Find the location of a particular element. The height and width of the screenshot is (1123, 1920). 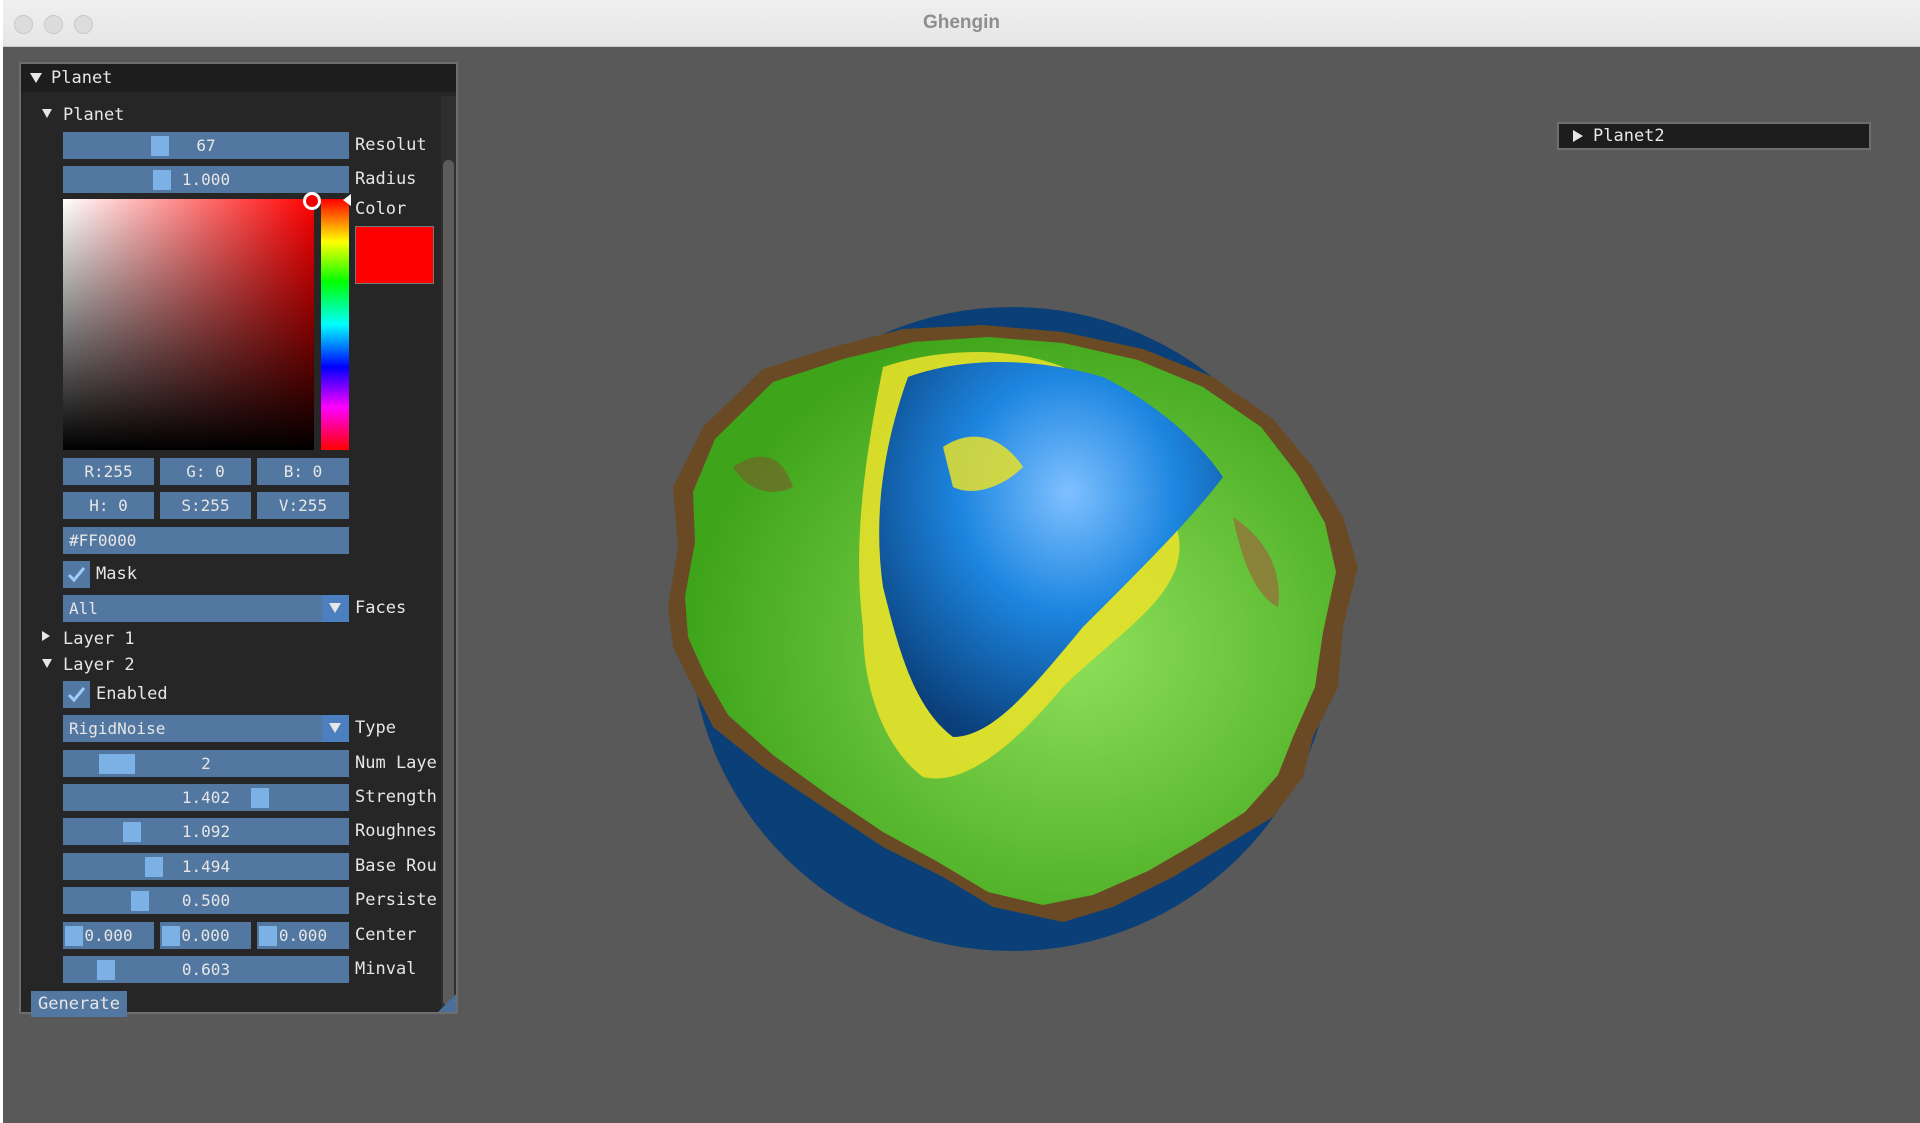

hex-field: #FF0000 is located at coordinates (206, 540).